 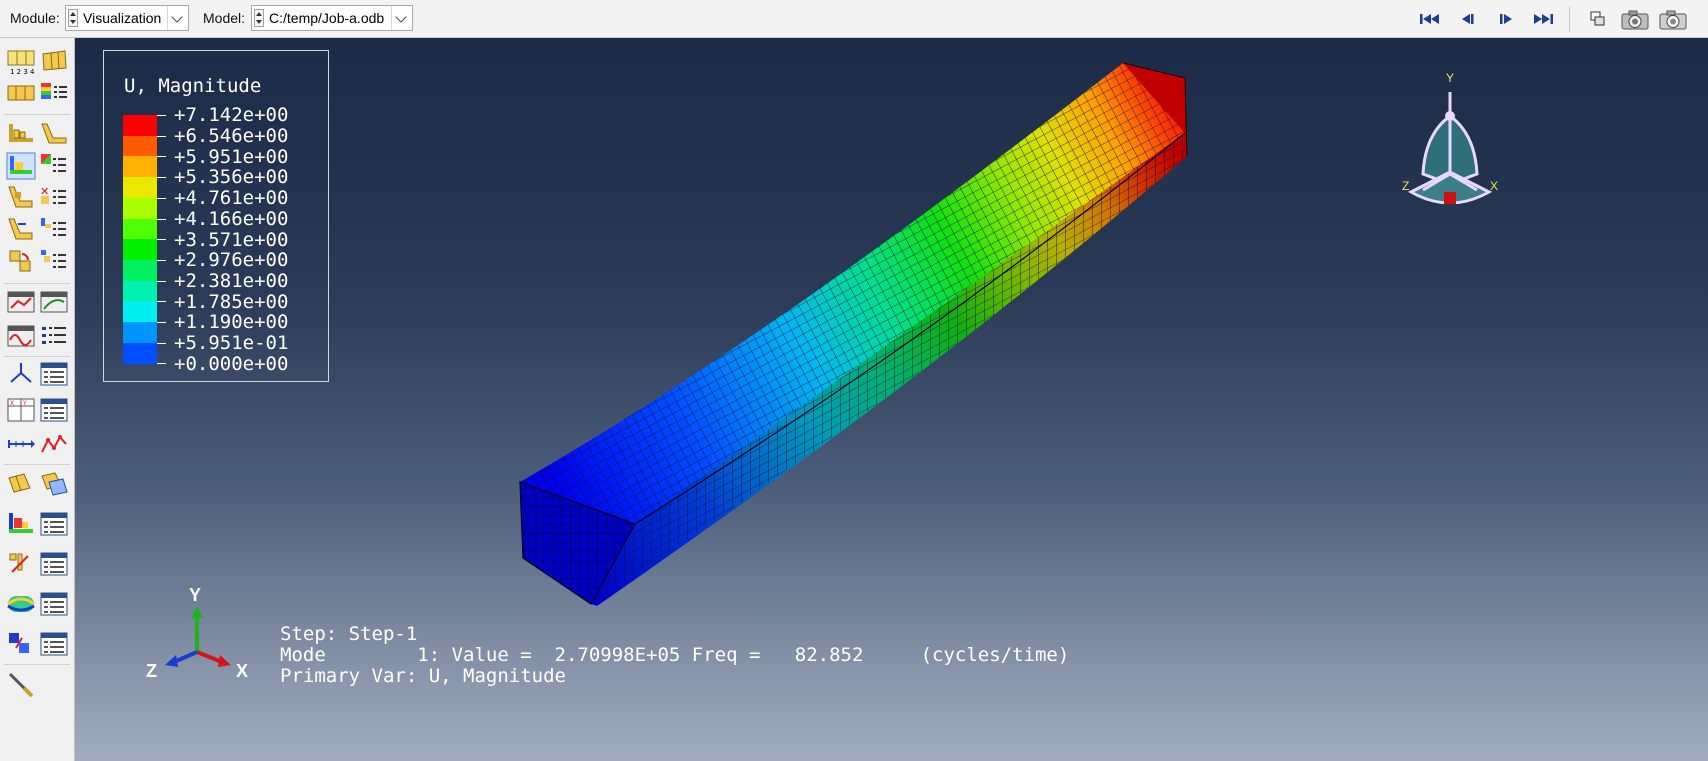 What do you see at coordinates (21, 644) in the screenshot?
I see `create-field-output-icon` at bounding box center [21, 644].